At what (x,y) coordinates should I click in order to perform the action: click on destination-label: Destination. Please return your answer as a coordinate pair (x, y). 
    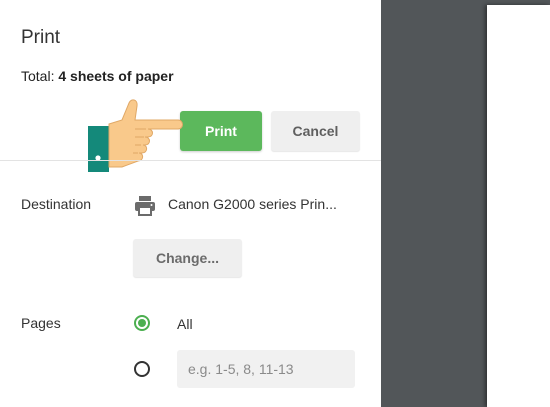
    Looking at the image, I should click on (56, 204).